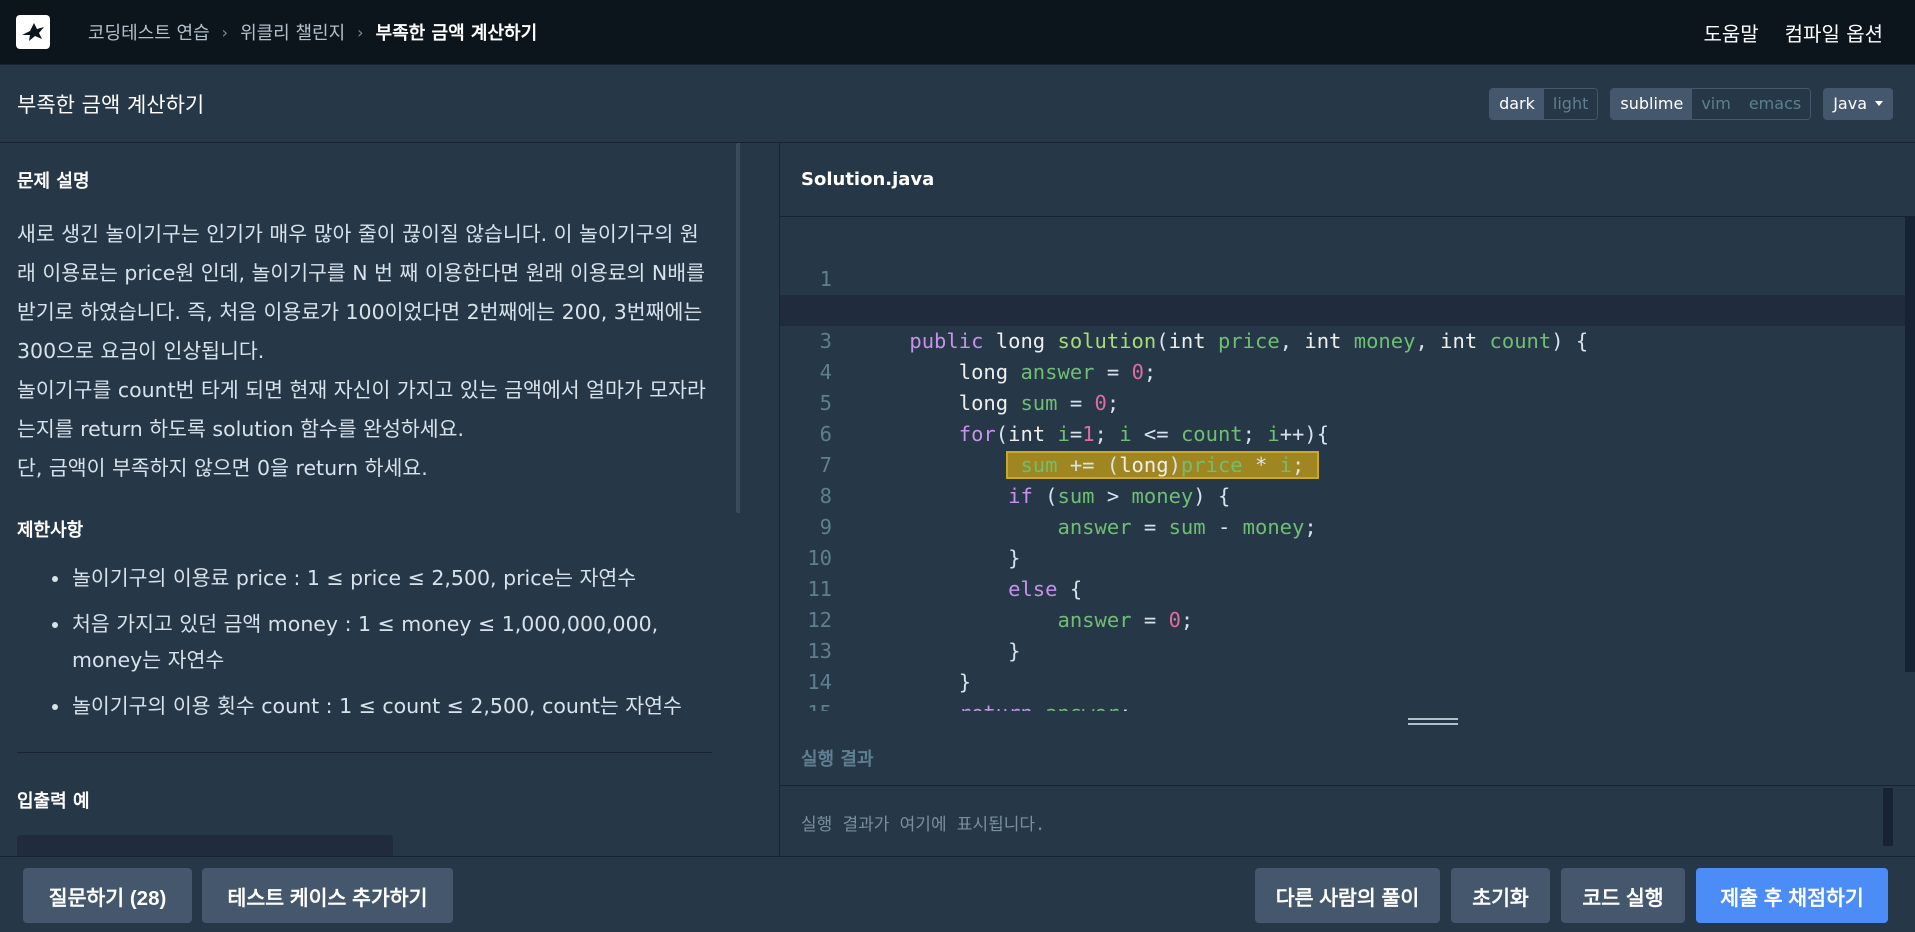 The width and height of the screenshot is (1915, 932). What do you see at coordinates (1342, 556) in the screenshot?
I see `code-line: 10 else {` at bounding box center [1342, 556].